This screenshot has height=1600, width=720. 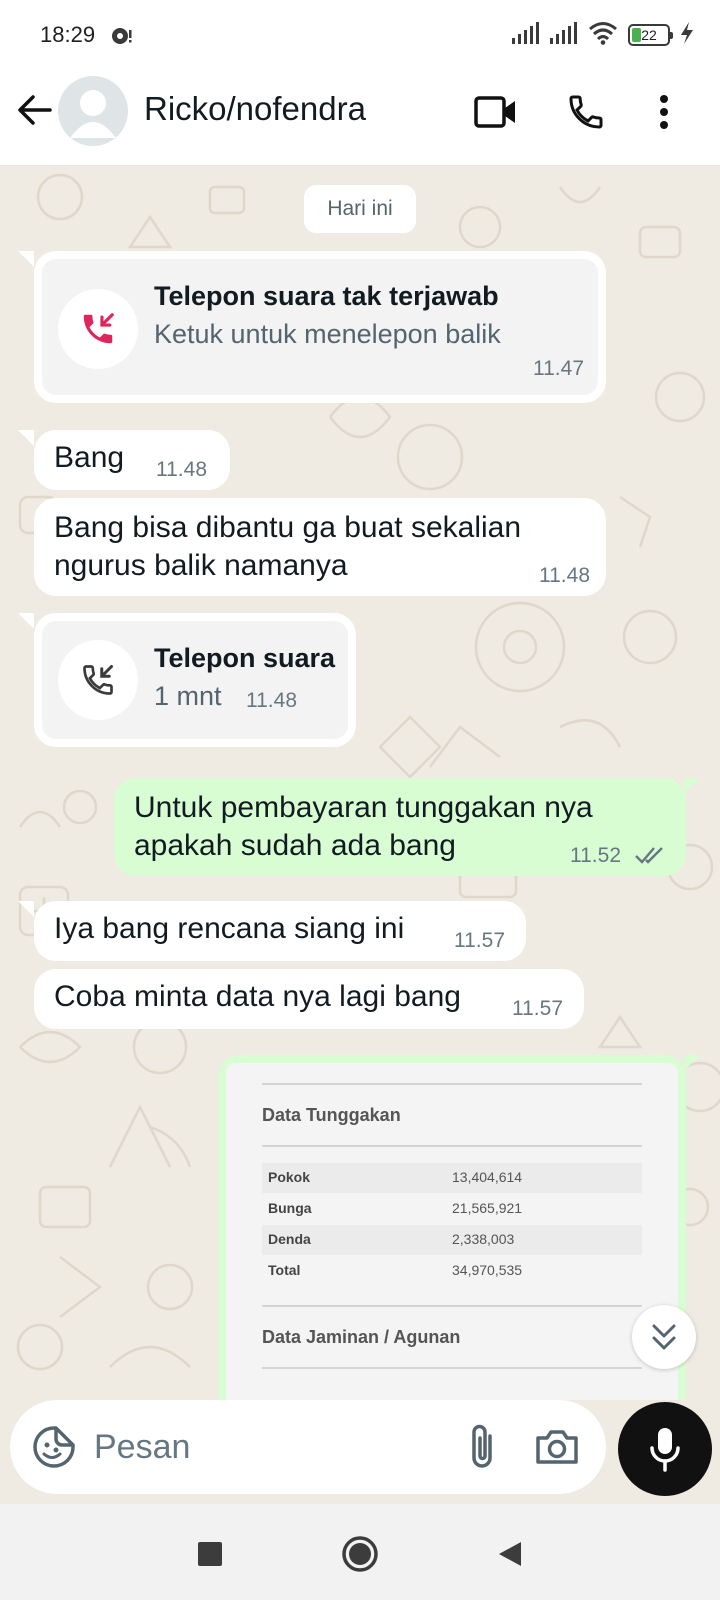 I want to click on video-camera-icon, so click(x=494, y=112).